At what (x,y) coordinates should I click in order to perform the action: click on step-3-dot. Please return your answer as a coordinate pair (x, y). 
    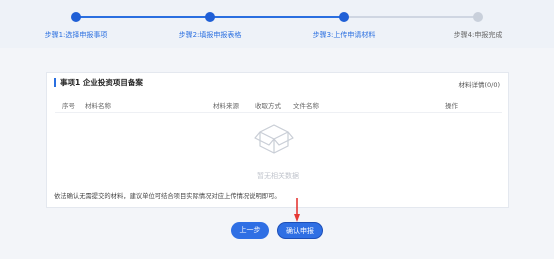
    Looking at the image, I should click on (344, 17).